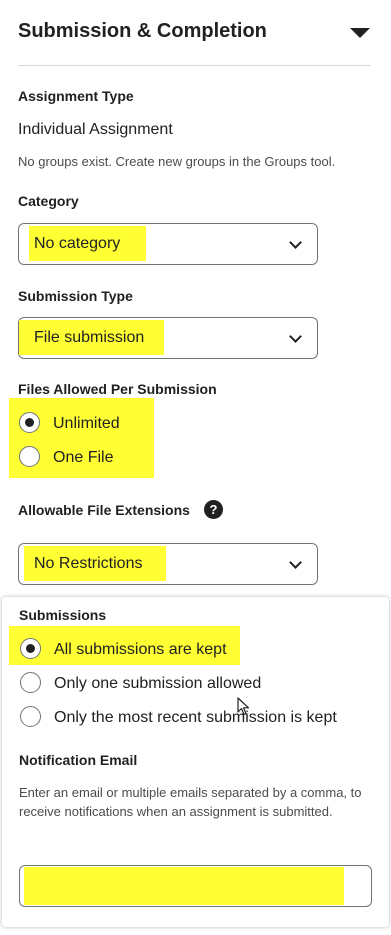 Image resolution: width=391 pixels, height=935 pixels. Describe the element at coordinates (95, 129) in the screenshot. I see `assignment-type-value: Individual Assignment` at that location.